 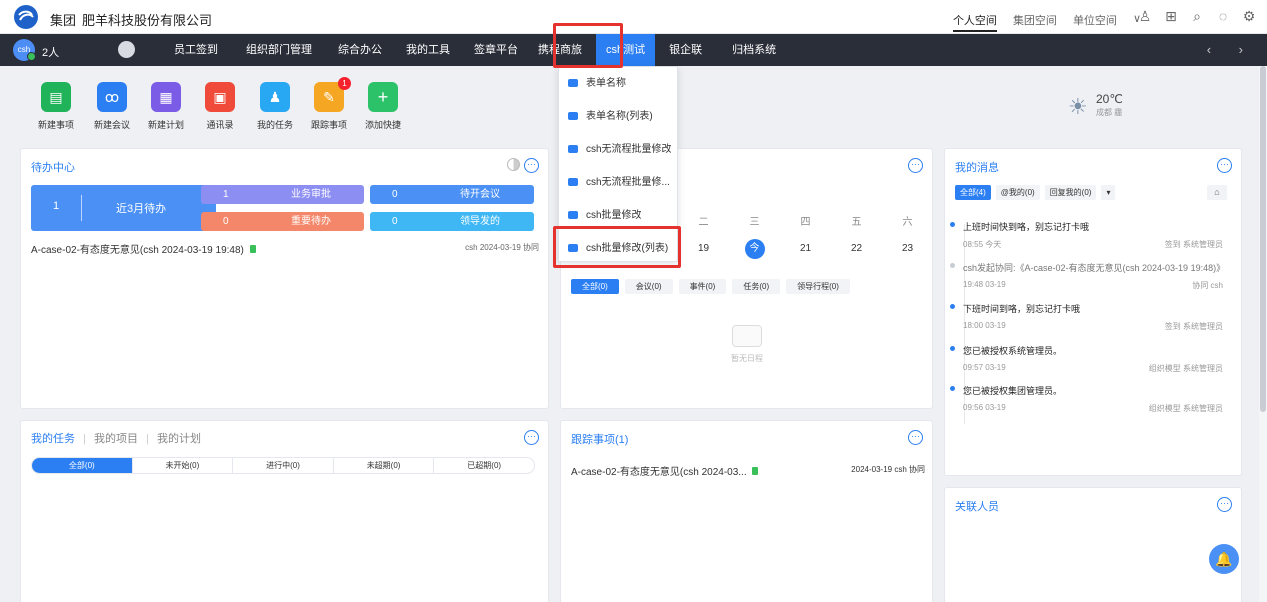 What do you see at coordinates (282, 194) in the screenshot?
I see `chip-approval: 1 业务审批` at bounding box center [282, 194].